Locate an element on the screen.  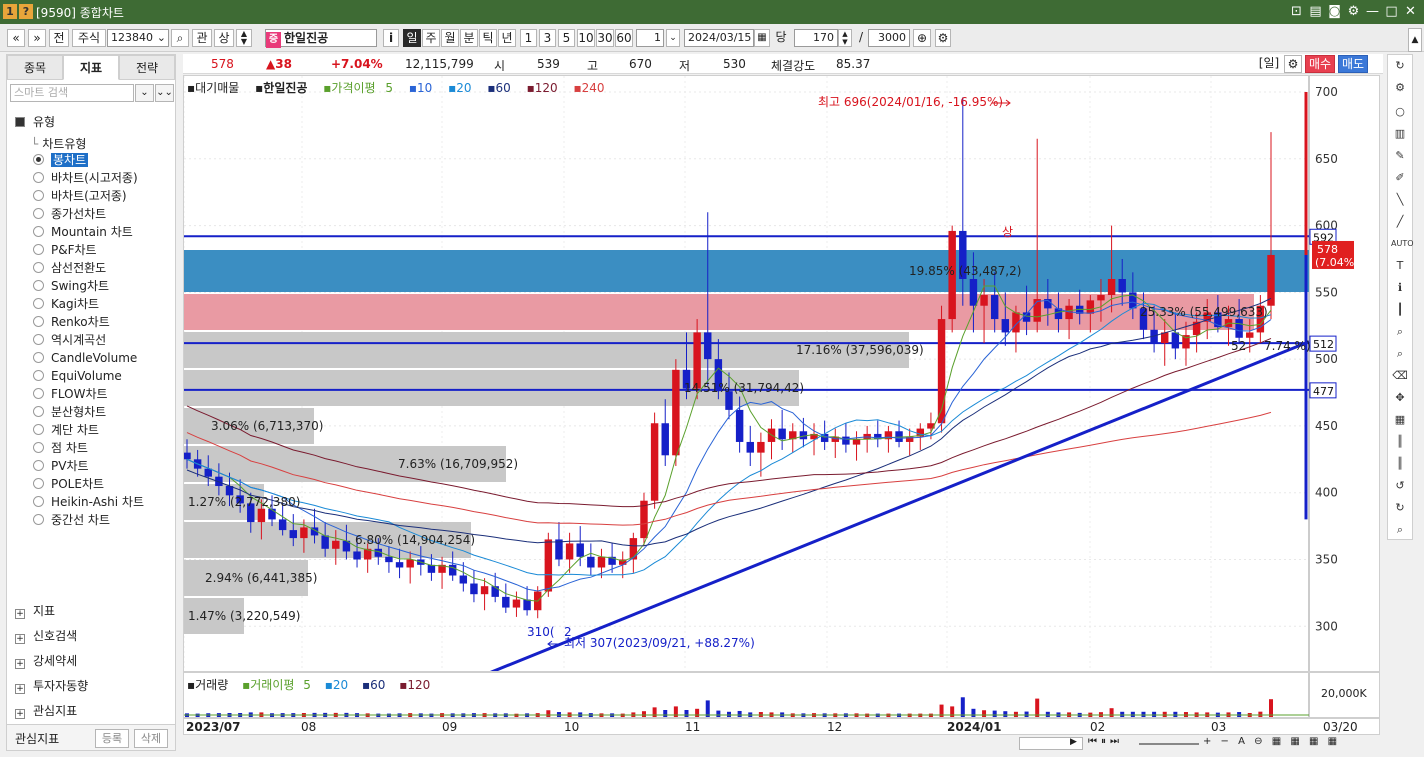
sell-button: 매도 is located at coordinates (1353, 64).